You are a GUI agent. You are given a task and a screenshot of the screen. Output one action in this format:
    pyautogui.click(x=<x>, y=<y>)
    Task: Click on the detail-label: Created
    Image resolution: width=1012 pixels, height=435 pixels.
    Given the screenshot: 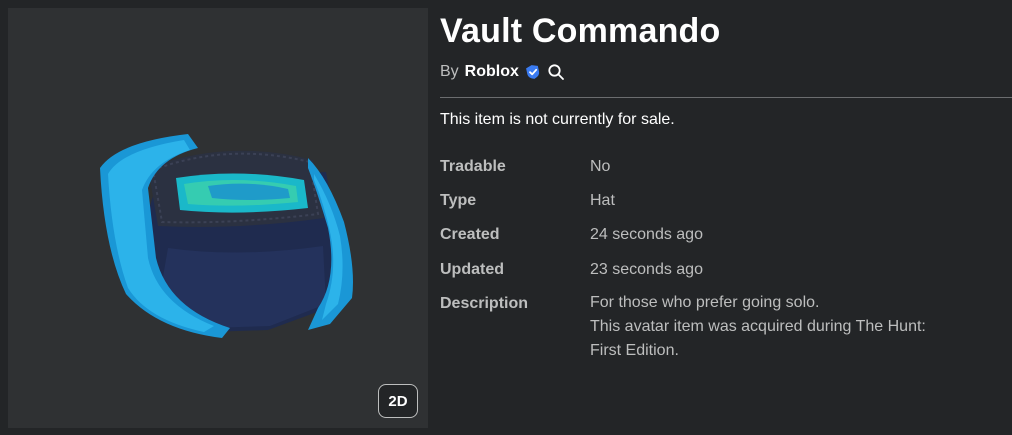 What is the action you would take?
    pyautogui.click(x=470, y=234)
    